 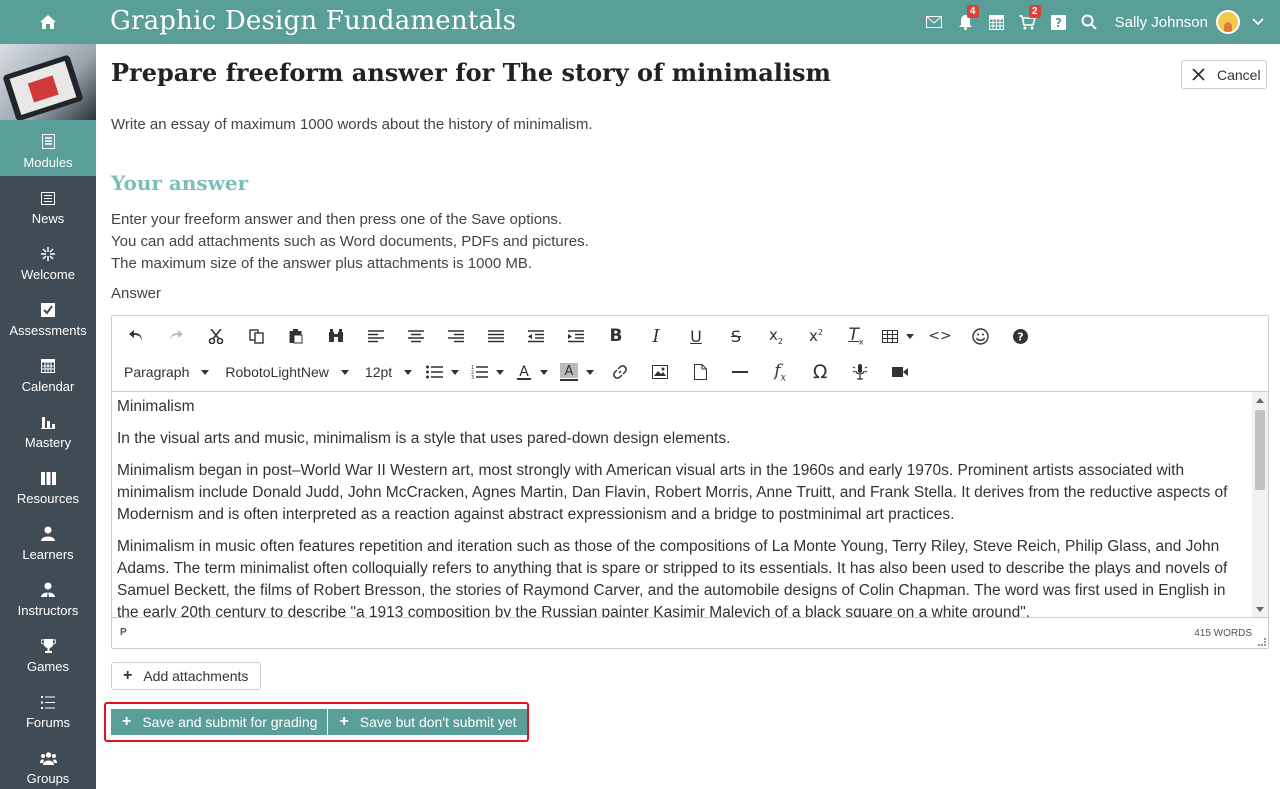 I want to click on superscript-button: x2, so click(x=816, y=336).